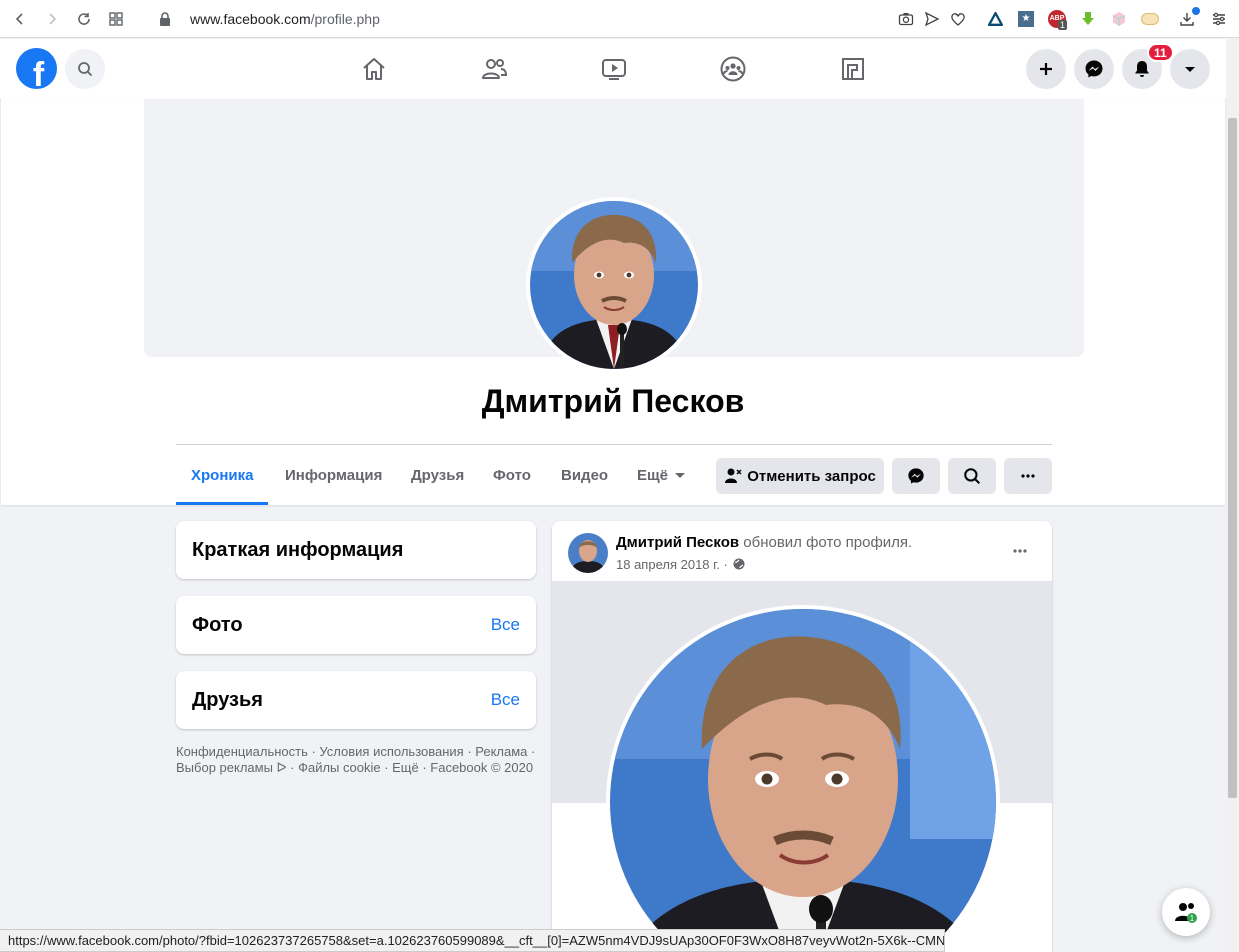 This screenshot has height=952, width=1239. What do you see at coordinates (906, 19) in the screenshot?
I see `camera-icon` at bounding box center [906, 19].